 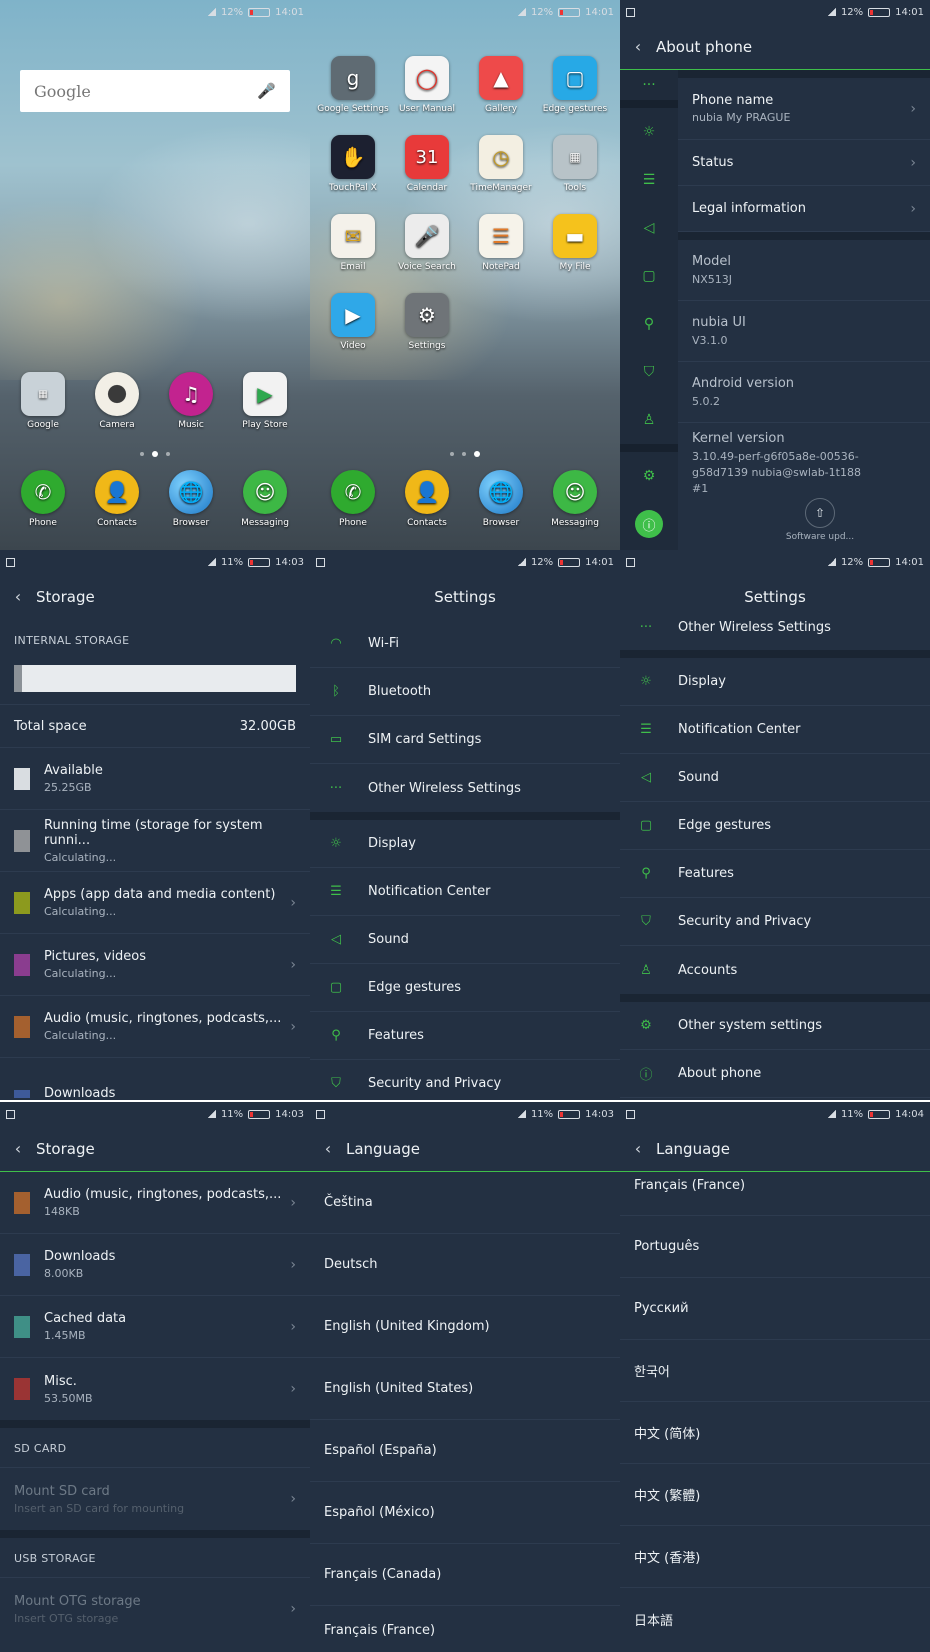 I want to click on app-notepad: ☰ NotePad, so click(x=501, y=243).